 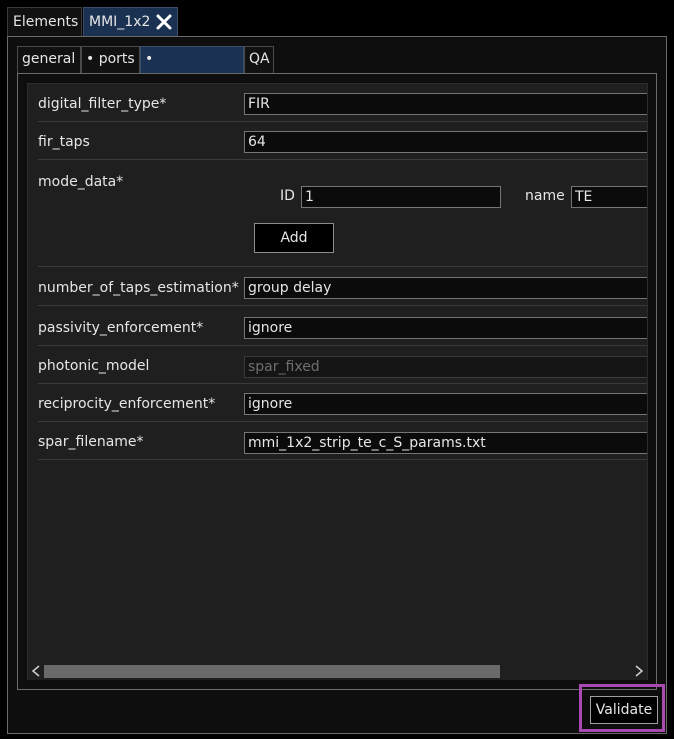 I want to click on mode-name-label: name, so click(x=545, y=196).